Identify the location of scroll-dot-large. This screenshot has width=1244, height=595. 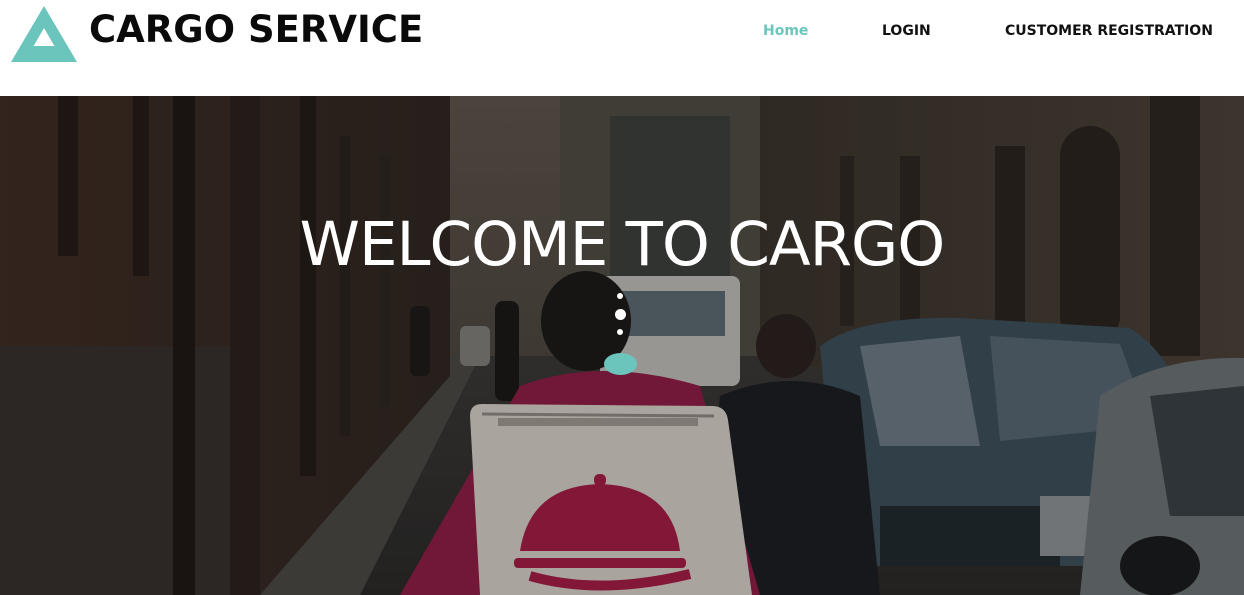
(620, 314).